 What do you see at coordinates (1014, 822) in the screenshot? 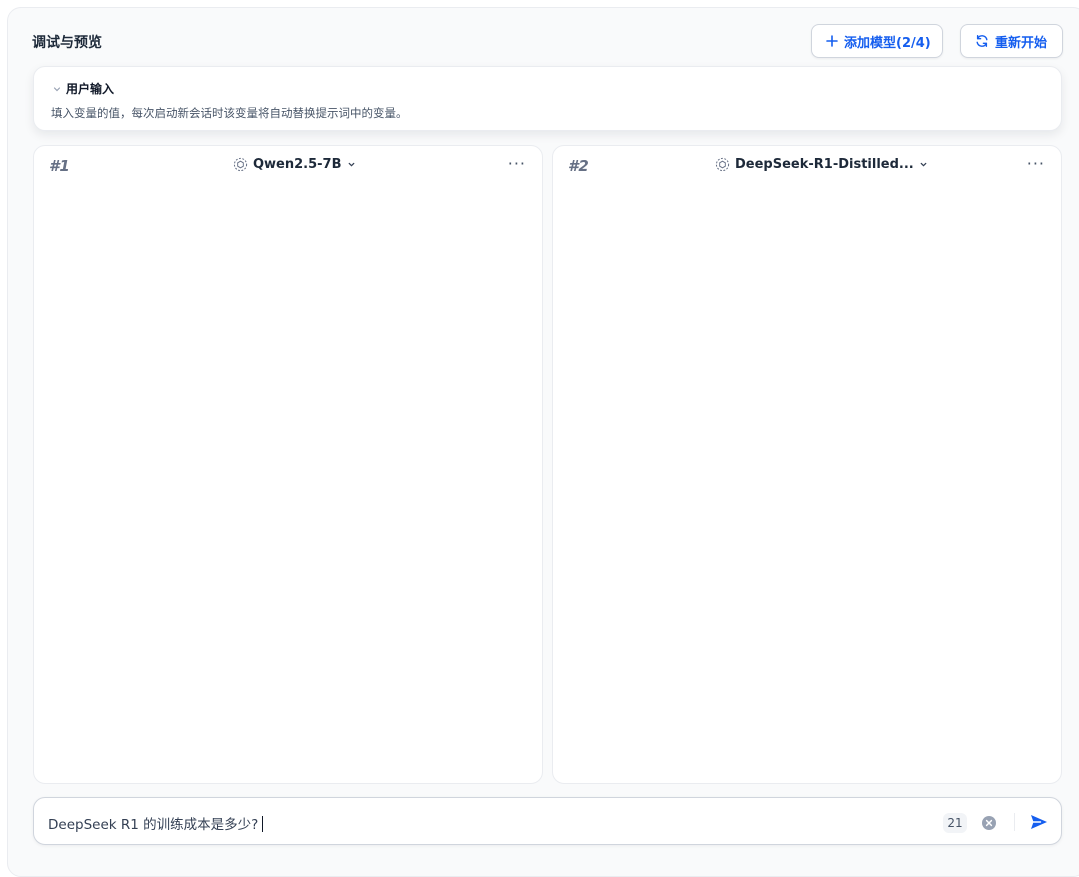
I see `divider` at bounding box center [1014, 822].